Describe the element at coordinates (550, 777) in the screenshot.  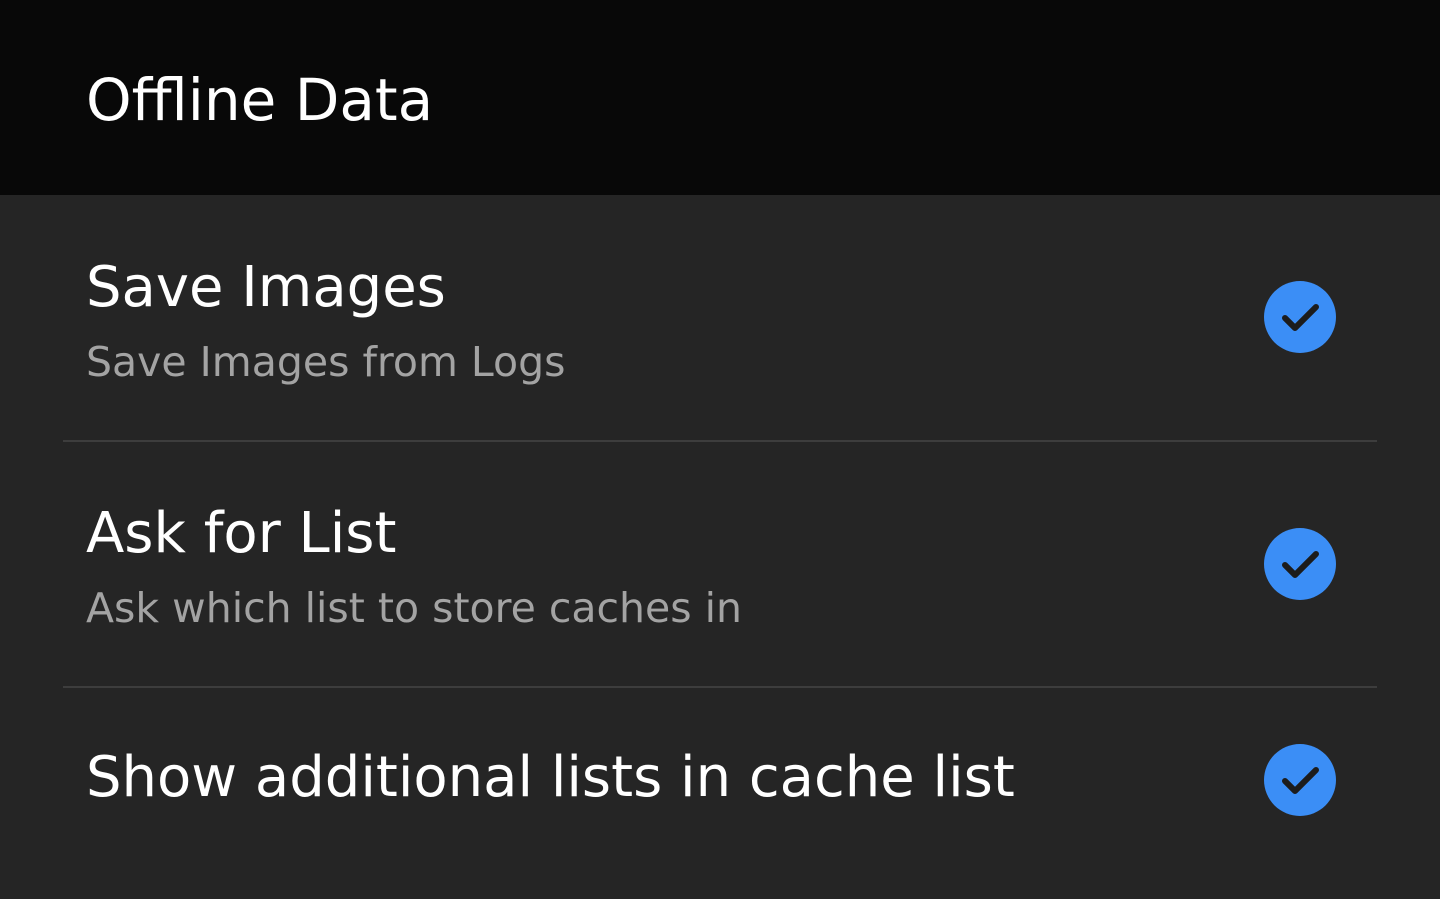
I see `pref-title: Show additional lists in cache list` at that location.